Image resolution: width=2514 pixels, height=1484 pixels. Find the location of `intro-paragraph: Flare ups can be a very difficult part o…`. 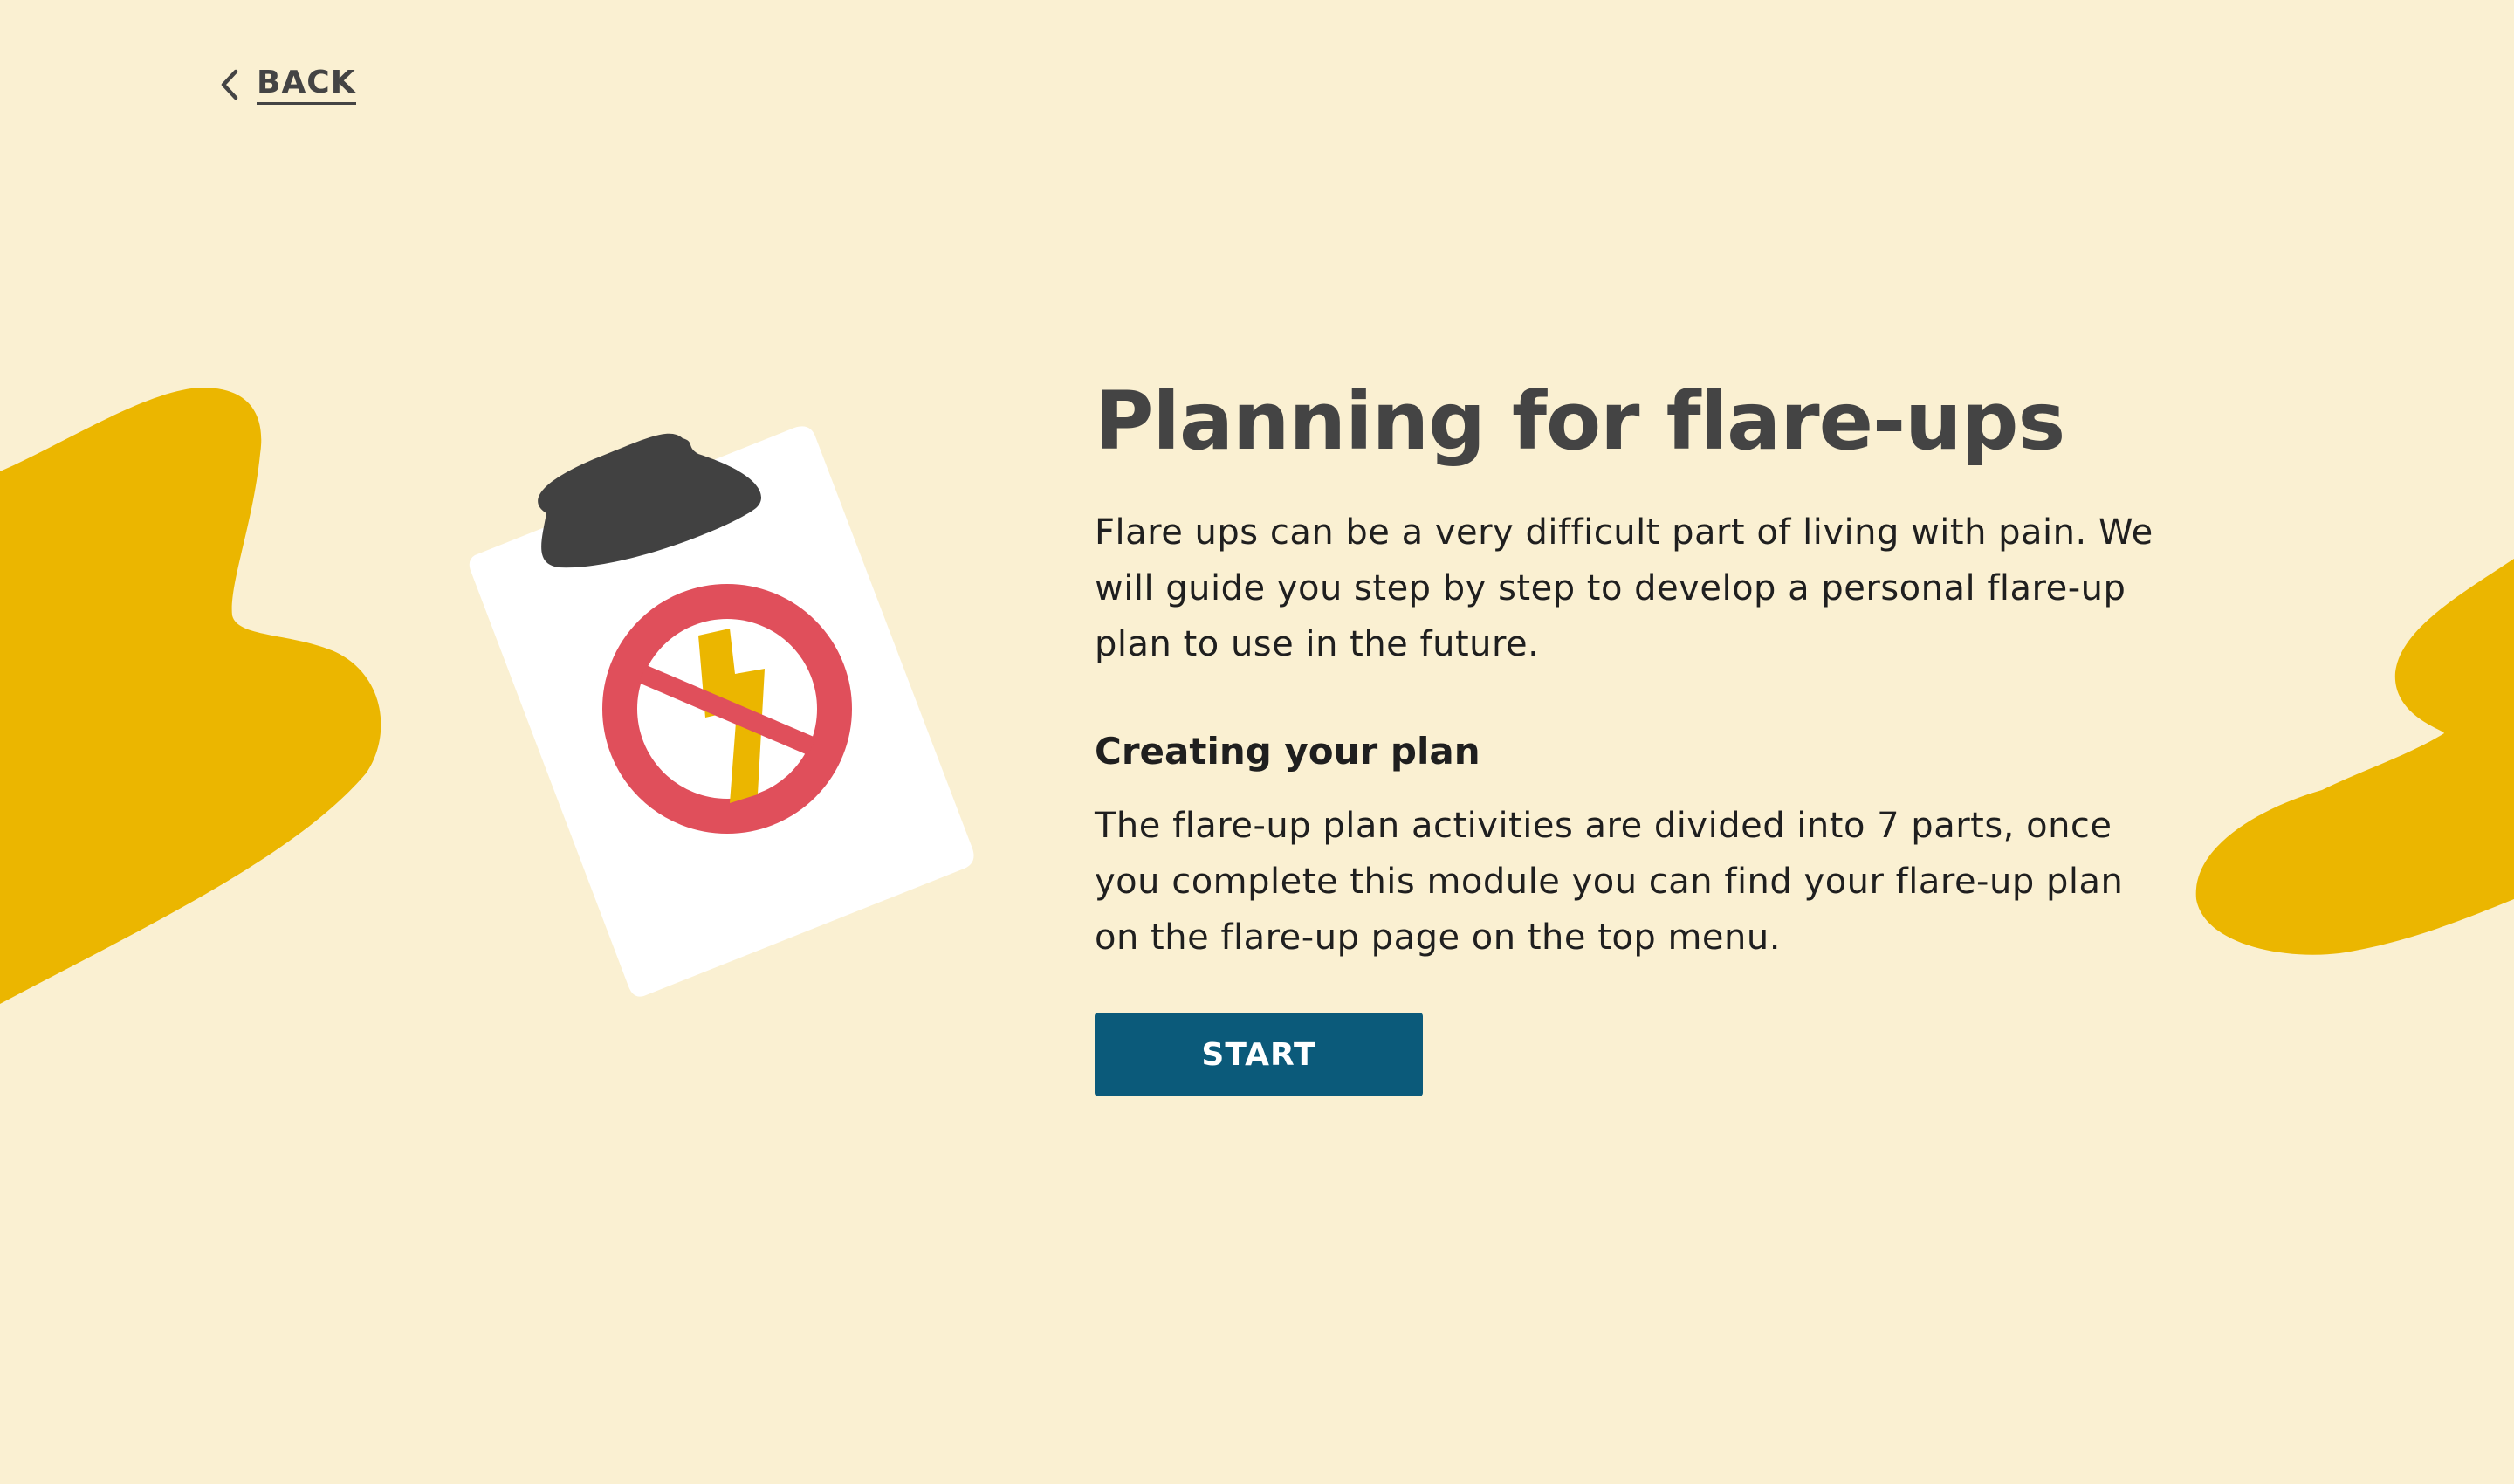

intro-paragraph: Flare ups can be a very difficult part o… is located at coordinates (1624, 588).